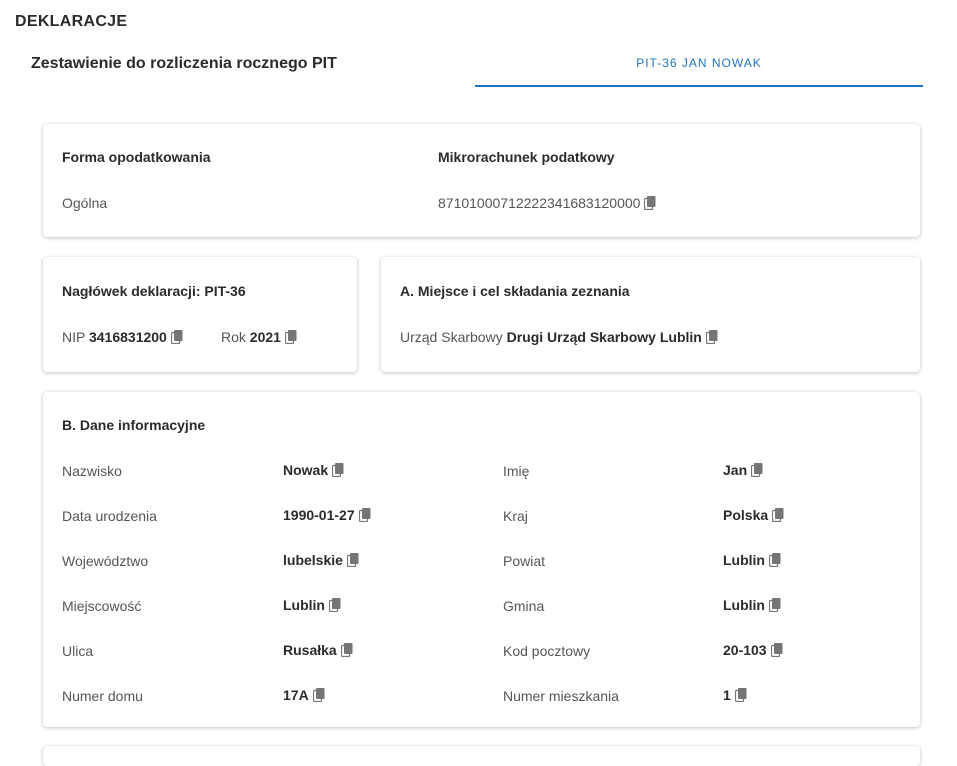 This screenshot has width=957, height=766. I want to click on field-label: Numer mieszkania, so click(561, 696).